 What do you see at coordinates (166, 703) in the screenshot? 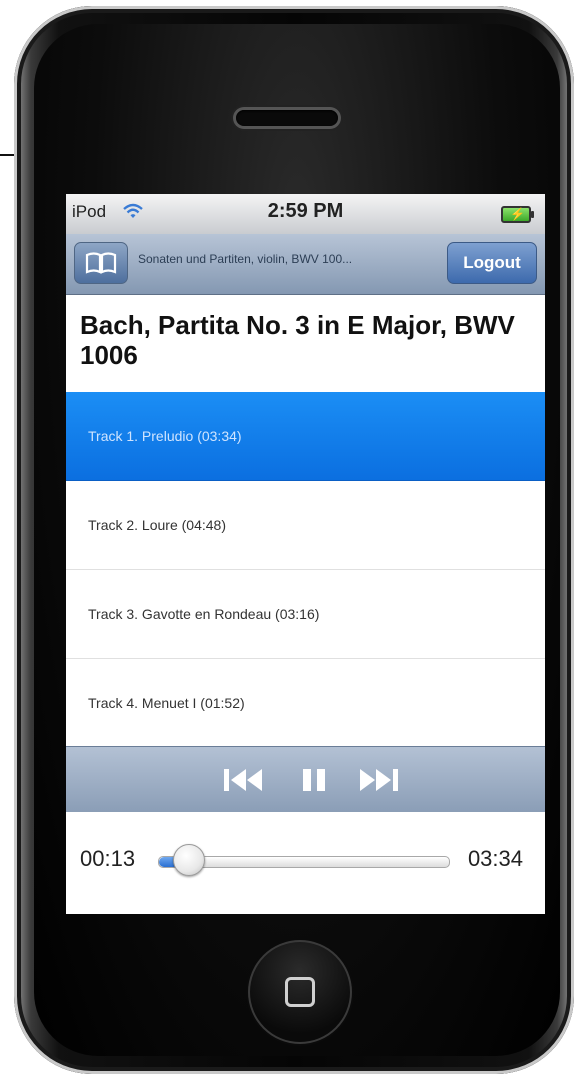
I see `track-label: Track 4. Menuet I (01:52)` at bounding box center [166, 703].